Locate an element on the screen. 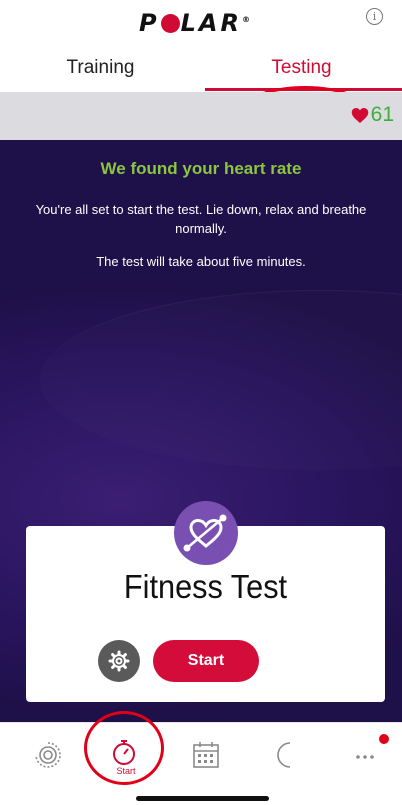 The height and width of the screenshot is (805, 402). heart-rate-bar: 61 is located at coordinates (201, 116).